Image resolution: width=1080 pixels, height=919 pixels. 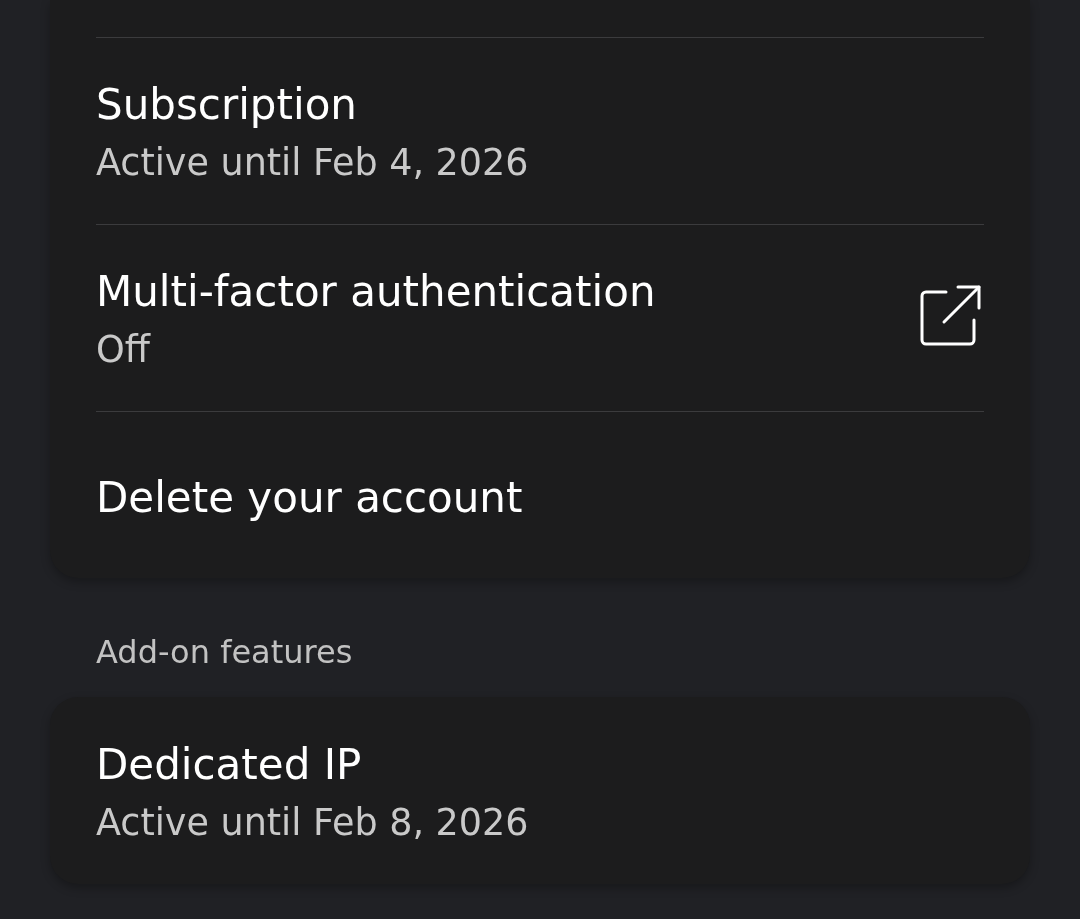 What do you see at coordinates (309, 498) in the screenshot?
I see `action-label: Delete your account` at bounding box center [309, 498].